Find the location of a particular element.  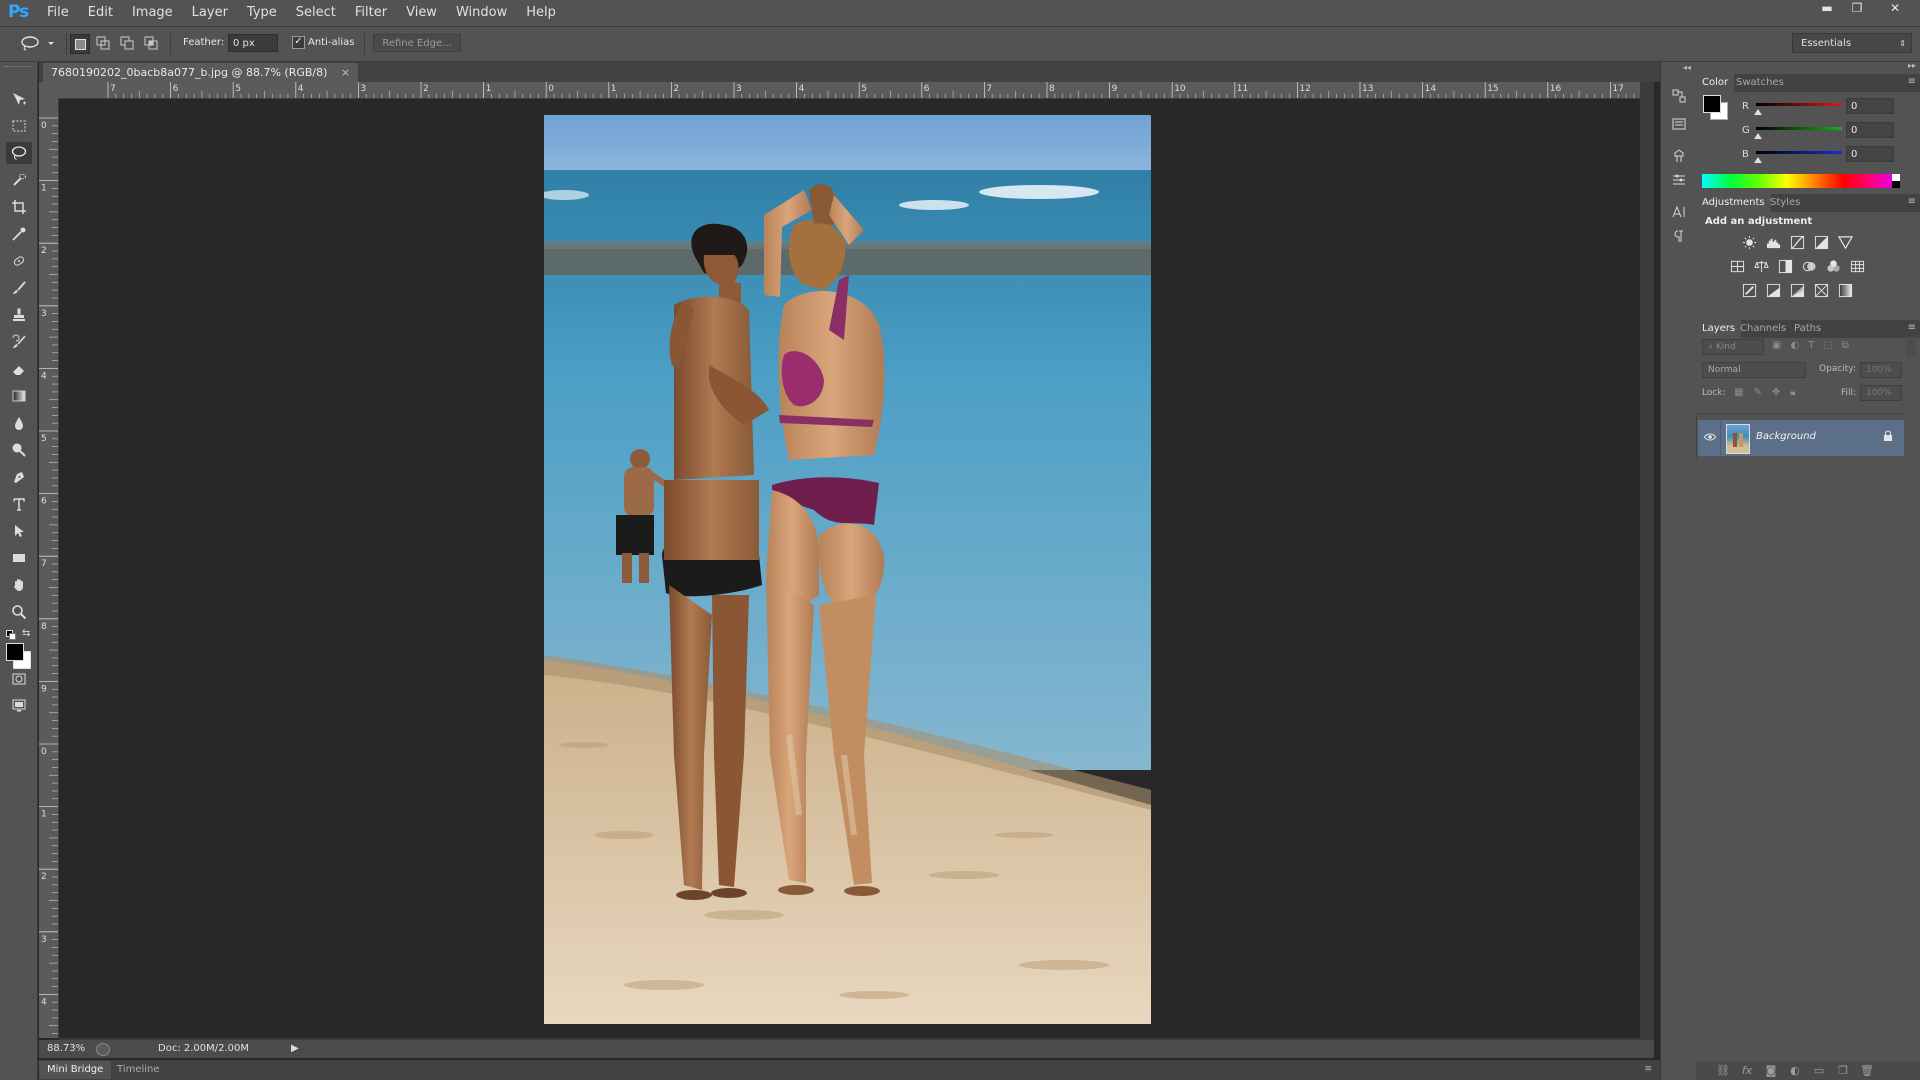

invert-icon is located at coordinates (1749, 290).